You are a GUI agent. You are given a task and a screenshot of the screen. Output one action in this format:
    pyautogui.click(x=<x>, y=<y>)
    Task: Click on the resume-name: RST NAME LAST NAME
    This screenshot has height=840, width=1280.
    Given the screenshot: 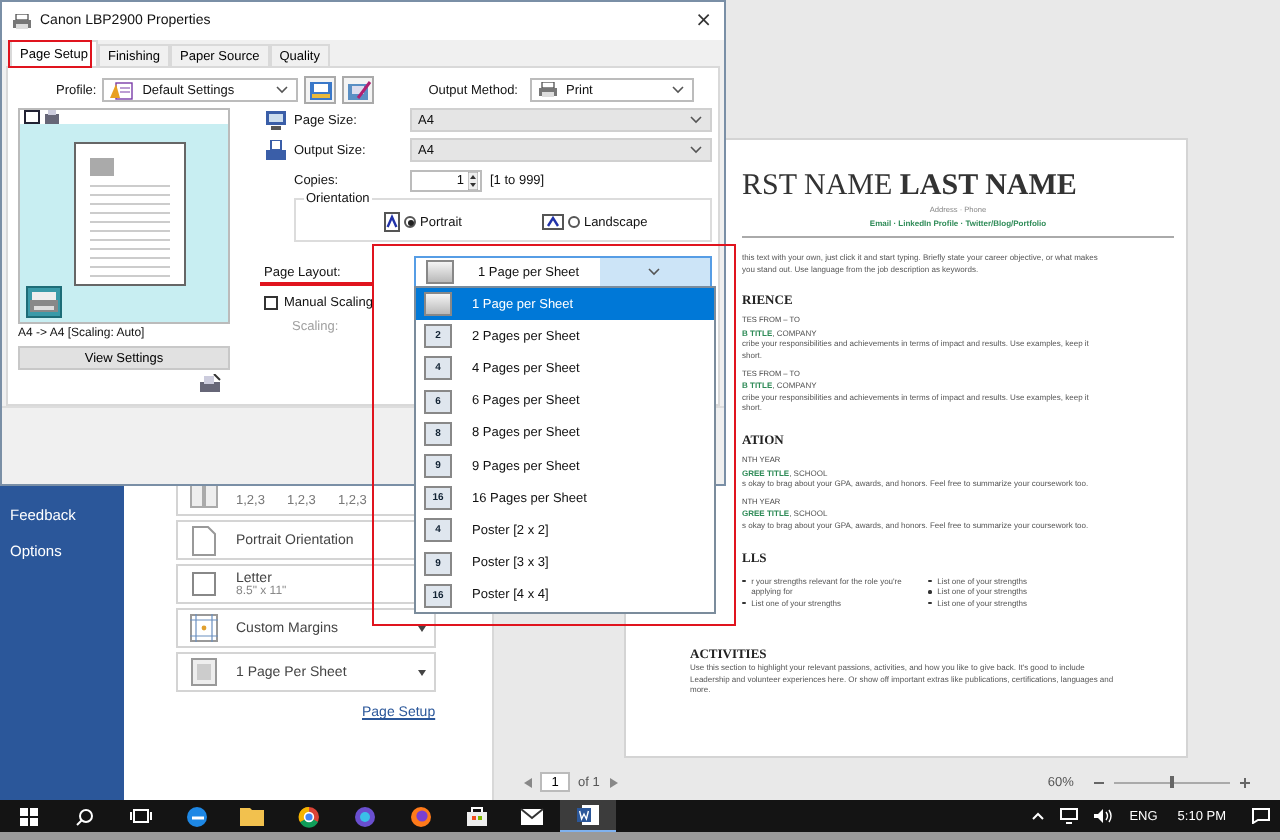 What is the action you would take?
    pyautogui.click(x=910, y=187)
    